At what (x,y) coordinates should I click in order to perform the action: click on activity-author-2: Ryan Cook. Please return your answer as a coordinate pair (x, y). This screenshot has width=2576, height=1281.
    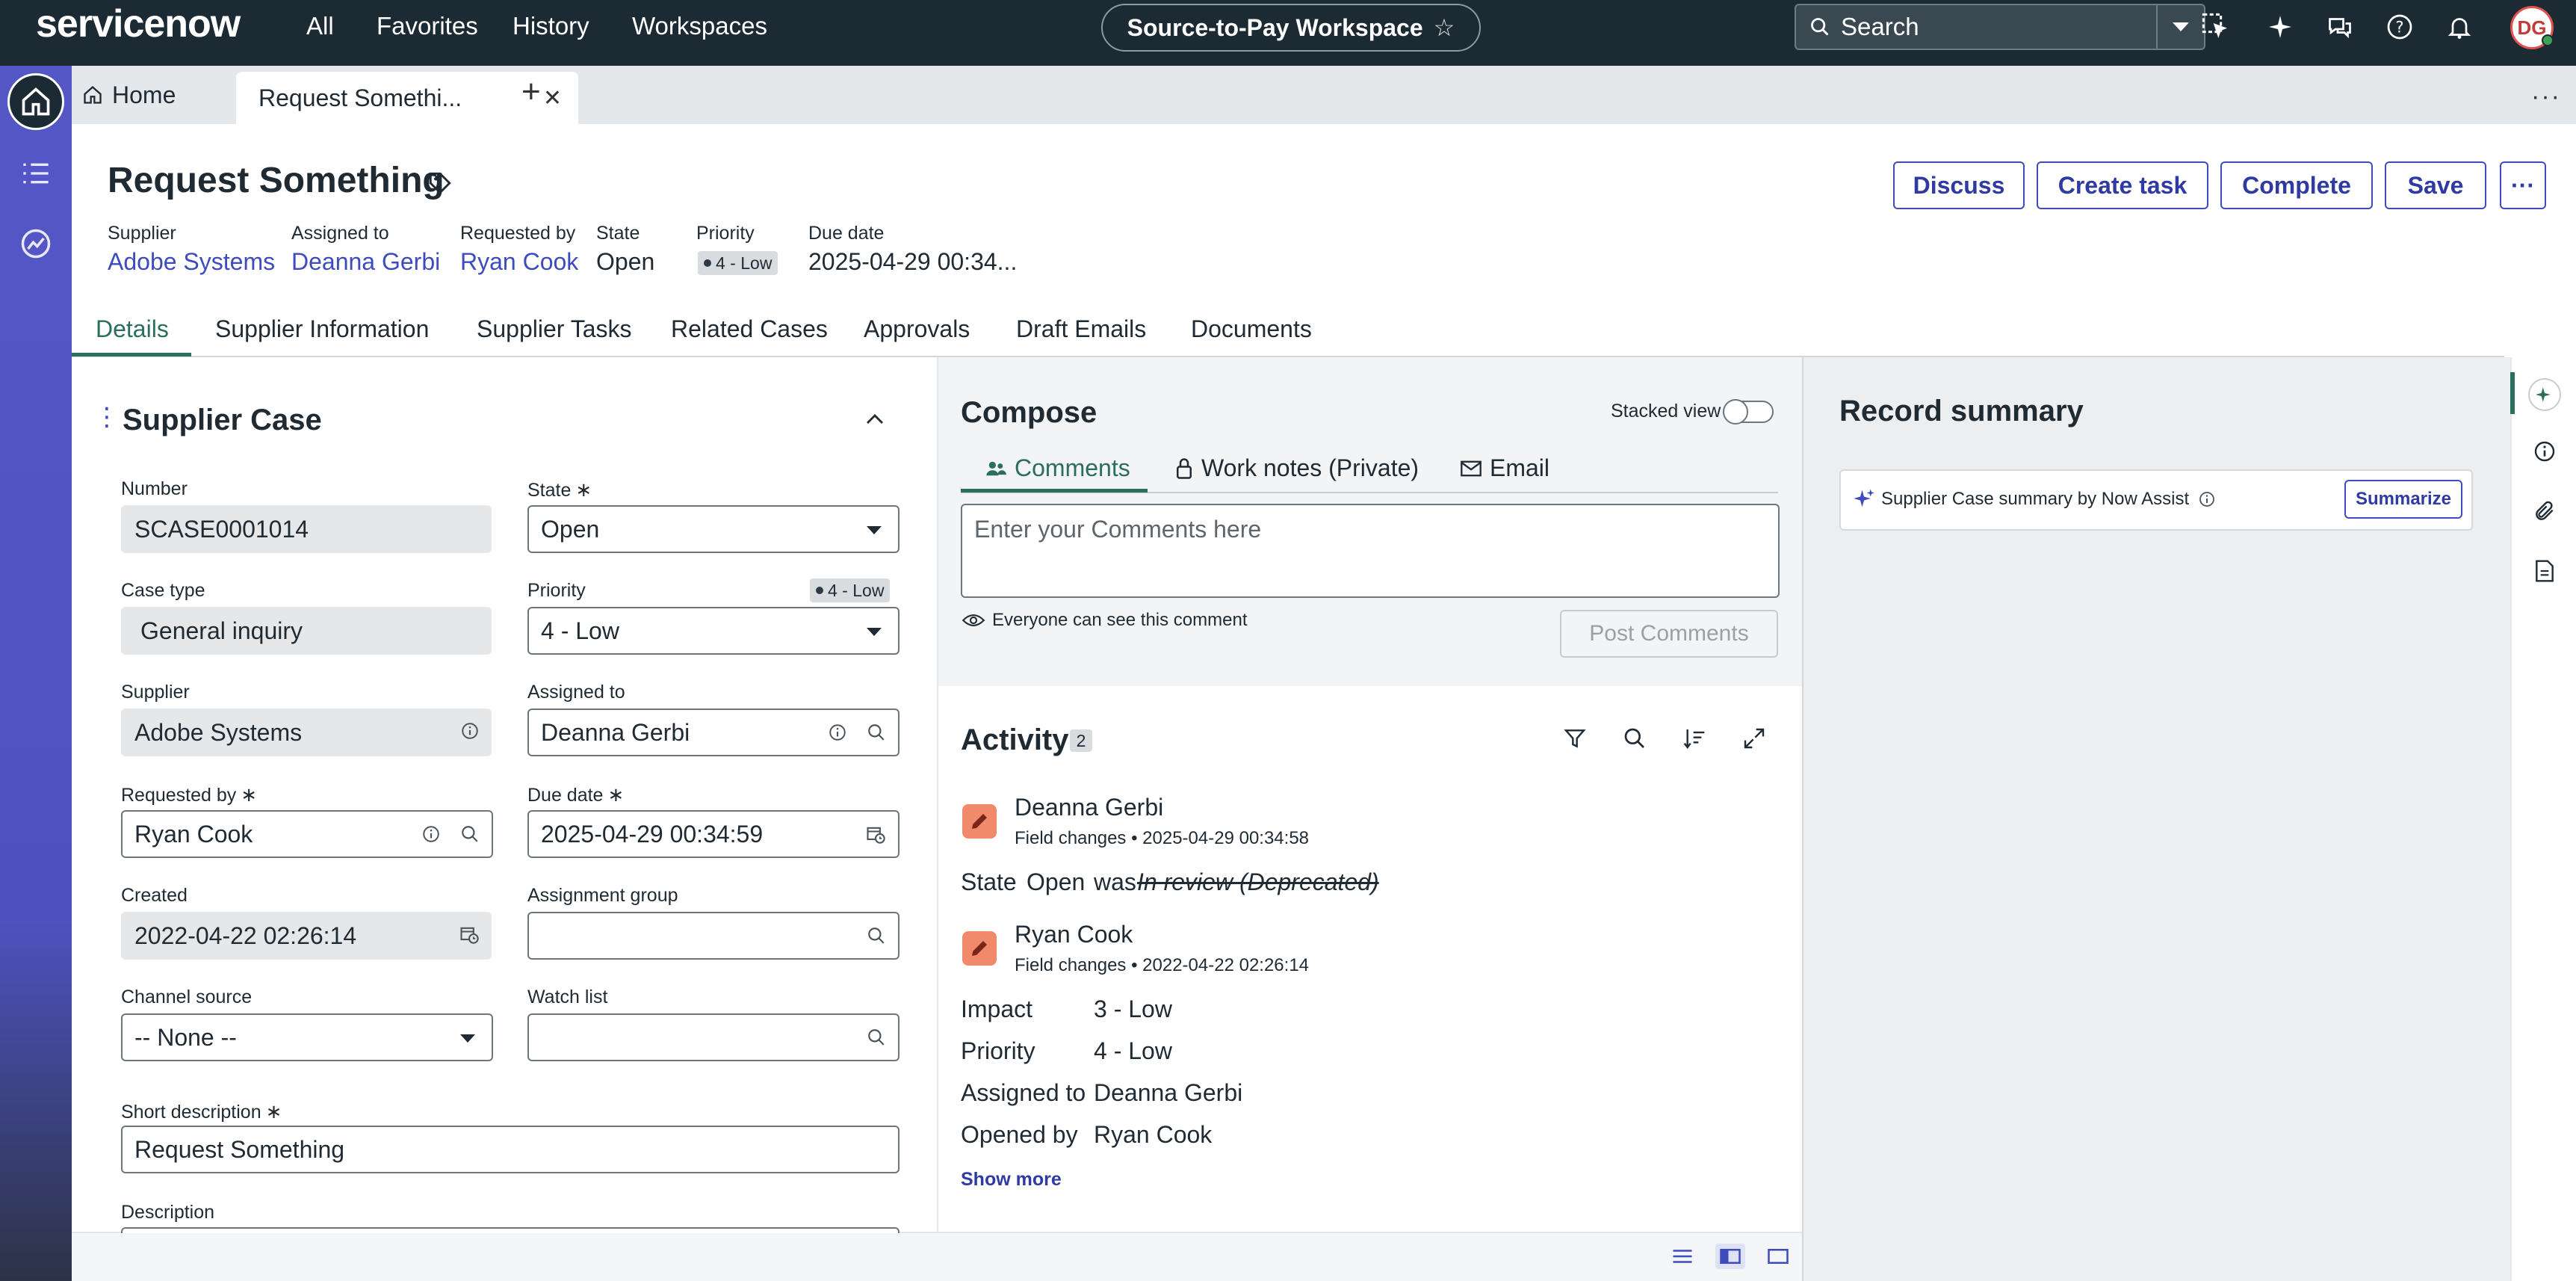
    Looking at the image, I should click on (1074, 934).